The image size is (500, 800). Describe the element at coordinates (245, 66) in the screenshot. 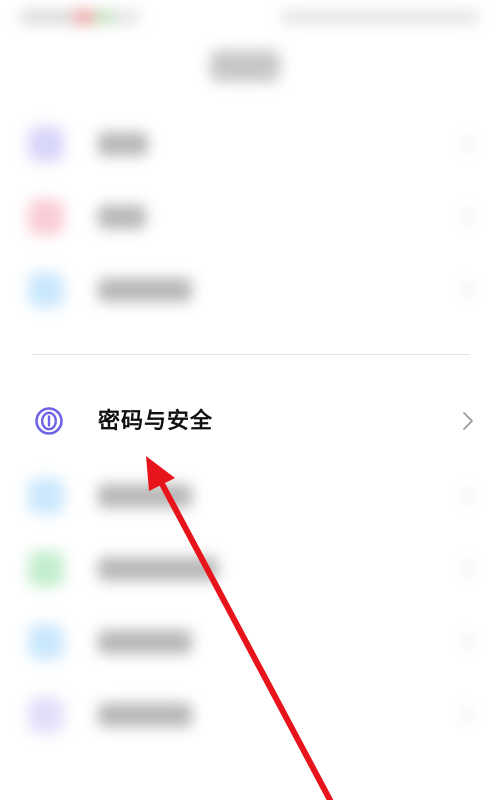

I see `page-title` at that location.